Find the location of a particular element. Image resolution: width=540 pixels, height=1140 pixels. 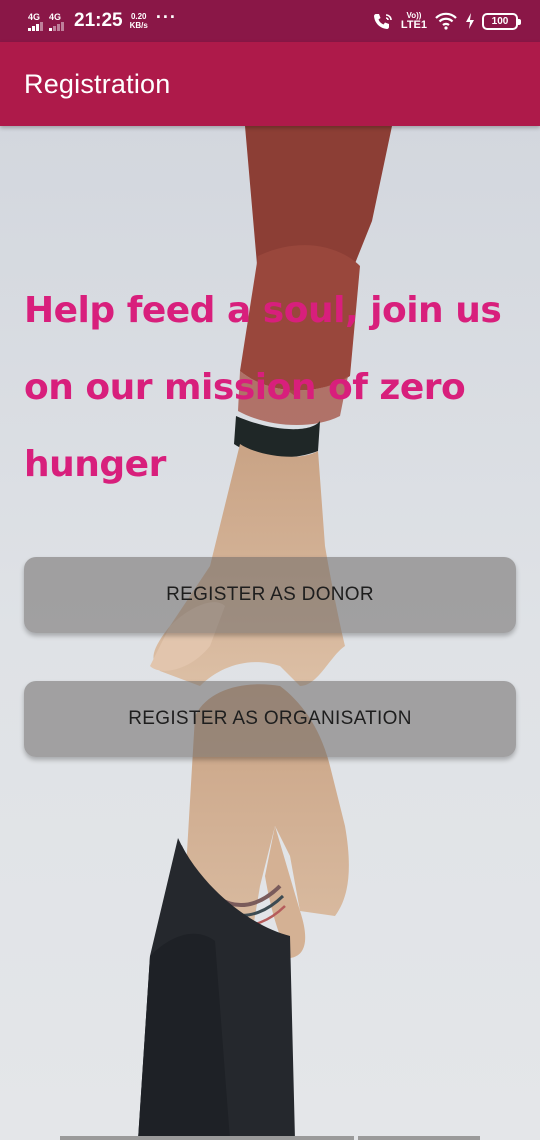

register-organisation-button: REGISTER AS ORGANISATION is located at coordinates (270, 719).